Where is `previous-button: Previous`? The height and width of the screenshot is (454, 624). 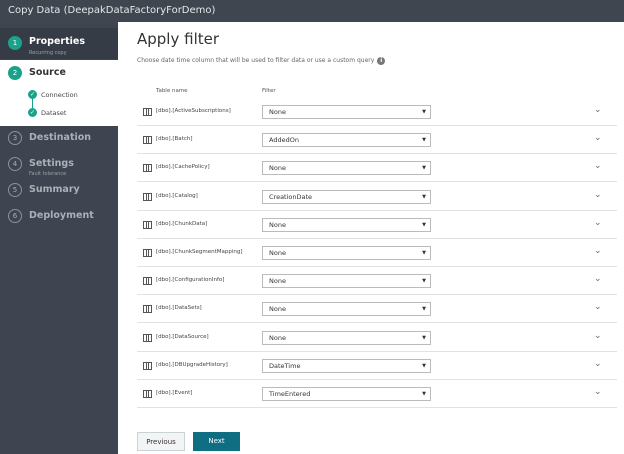
previous-button: Previous is located at coordinates (161, 441).